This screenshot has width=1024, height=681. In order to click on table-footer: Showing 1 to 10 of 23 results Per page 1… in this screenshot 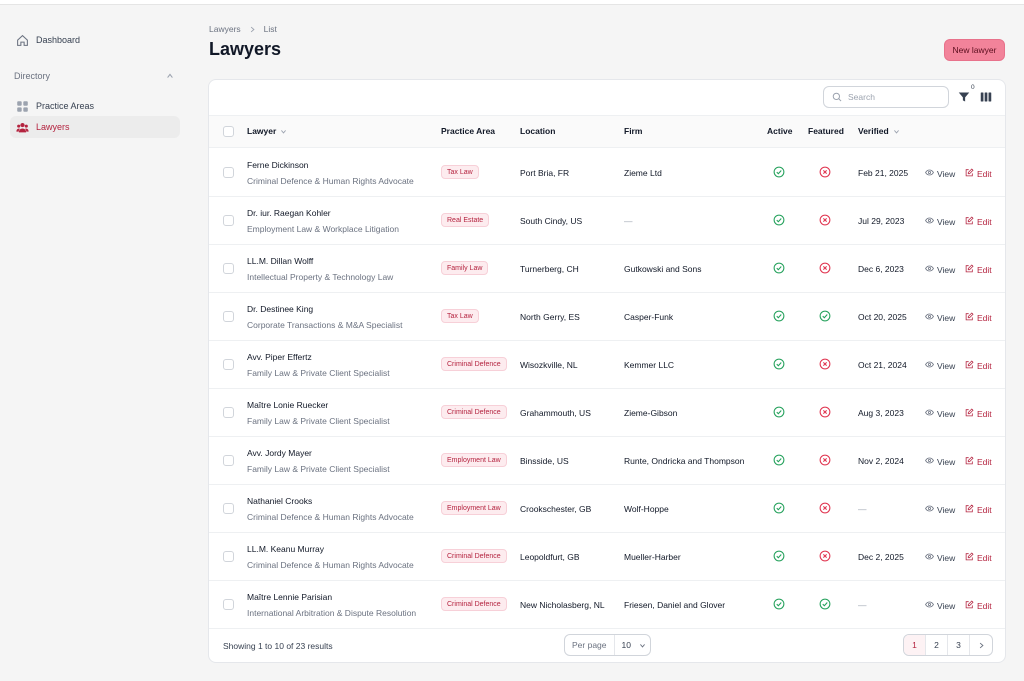, I will do `click(607, 645)`.